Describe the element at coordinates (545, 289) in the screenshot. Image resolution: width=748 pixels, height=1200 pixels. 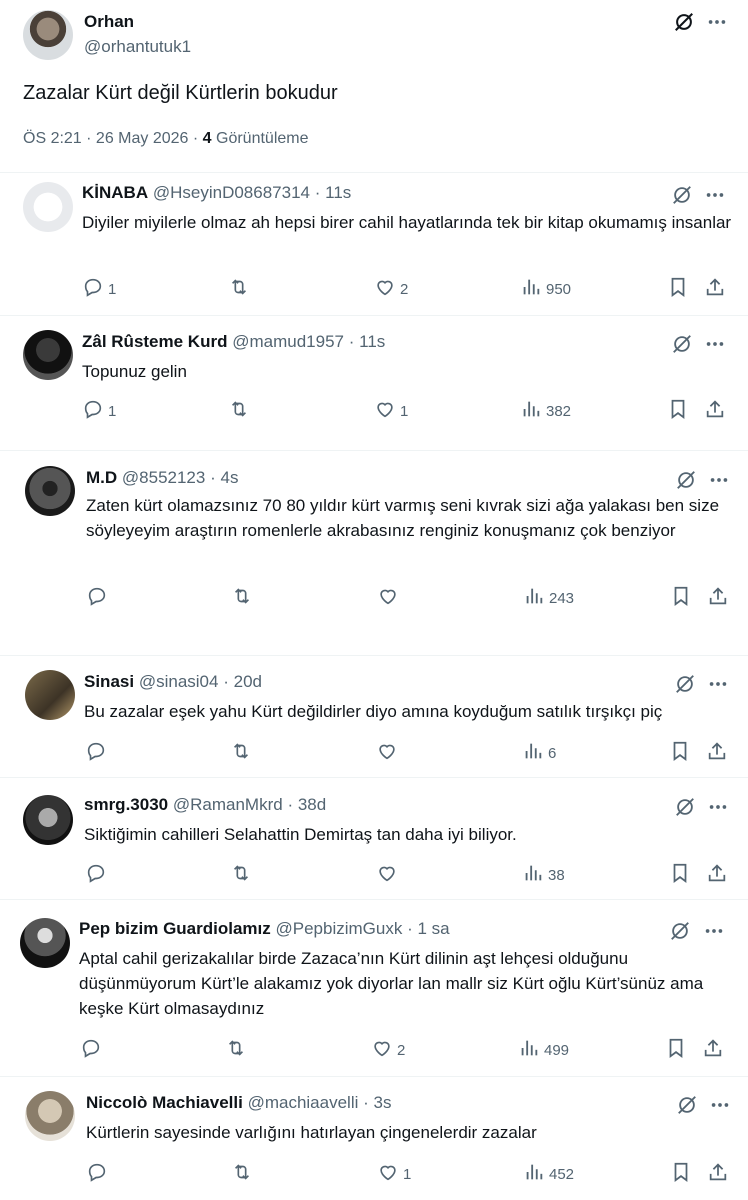
I see `views-button: 950` at that location.